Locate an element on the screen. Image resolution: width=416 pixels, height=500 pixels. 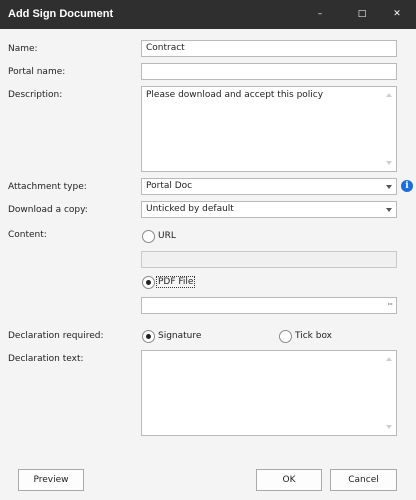
close-icon: ✕ is located at coordinates (397, 14).